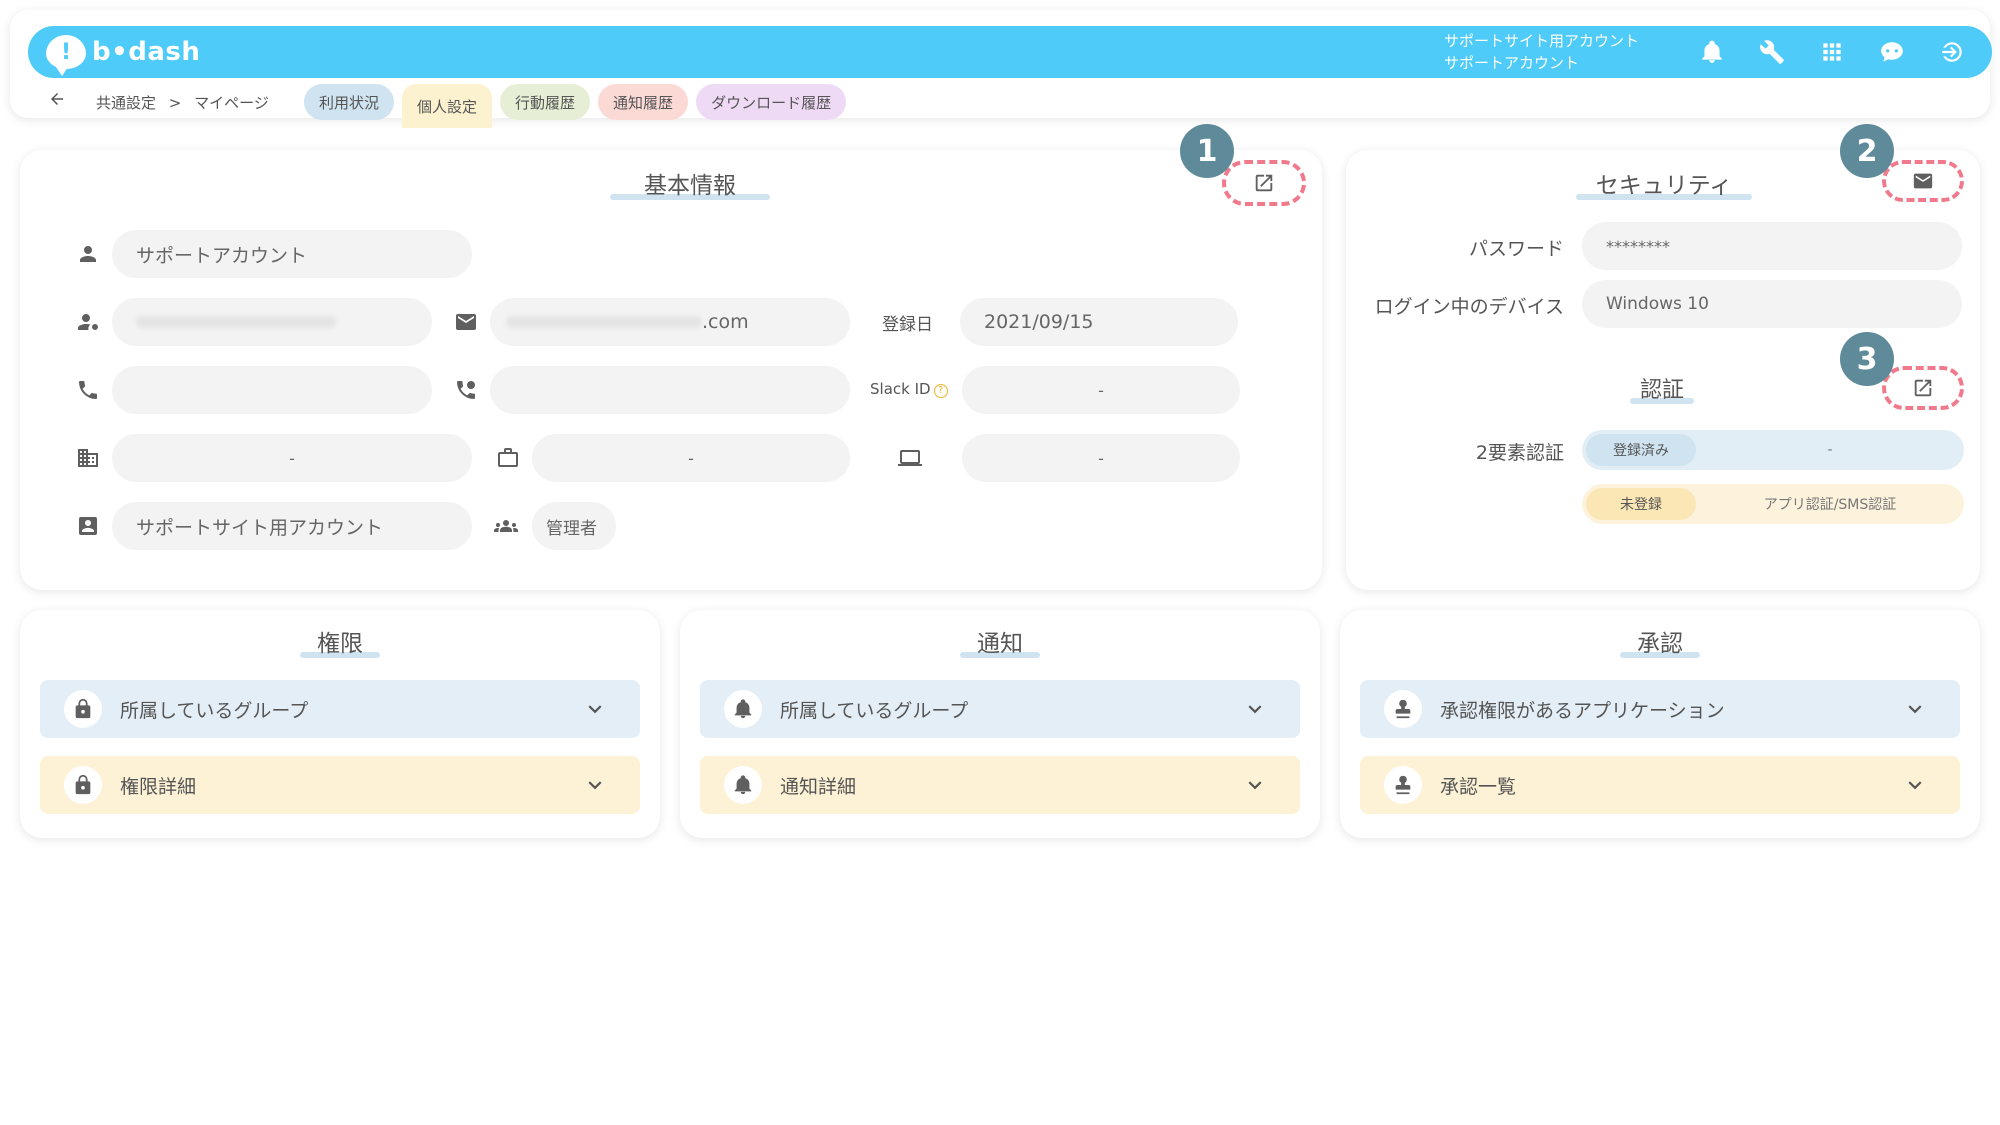 The image size is (2000, 1125). I want to click on approval-card: 承認 承認権限があるアプリケーション 承認一覧, so click(1660, 724).